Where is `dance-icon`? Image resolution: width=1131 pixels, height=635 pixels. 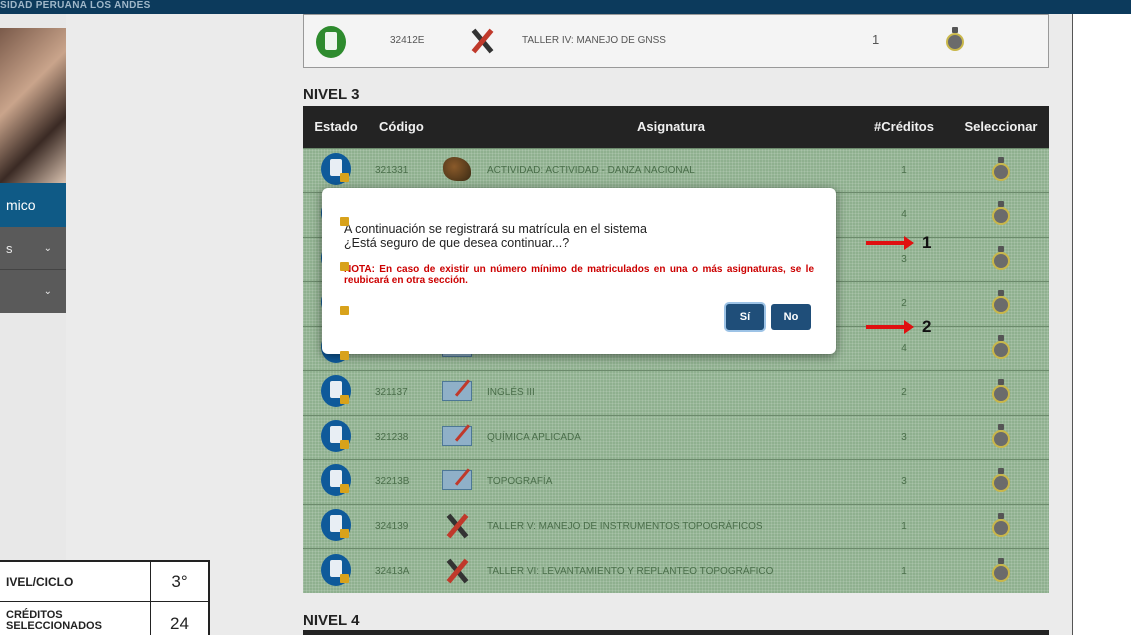
dance-icon is located at coordinates (457, 168).